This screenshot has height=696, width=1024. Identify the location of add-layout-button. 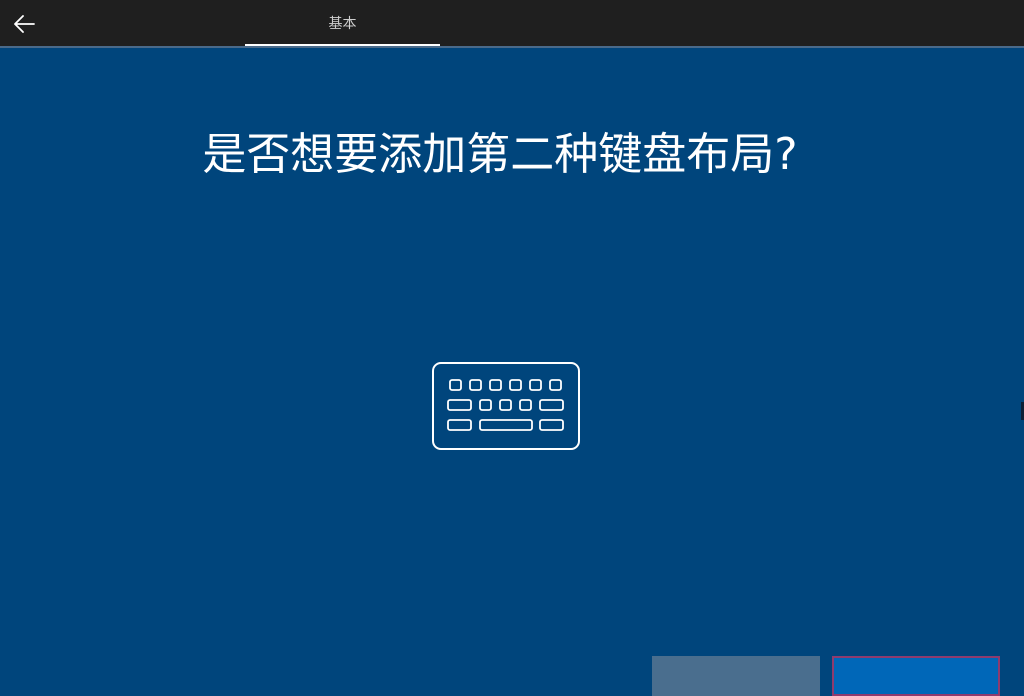
(916, 676).